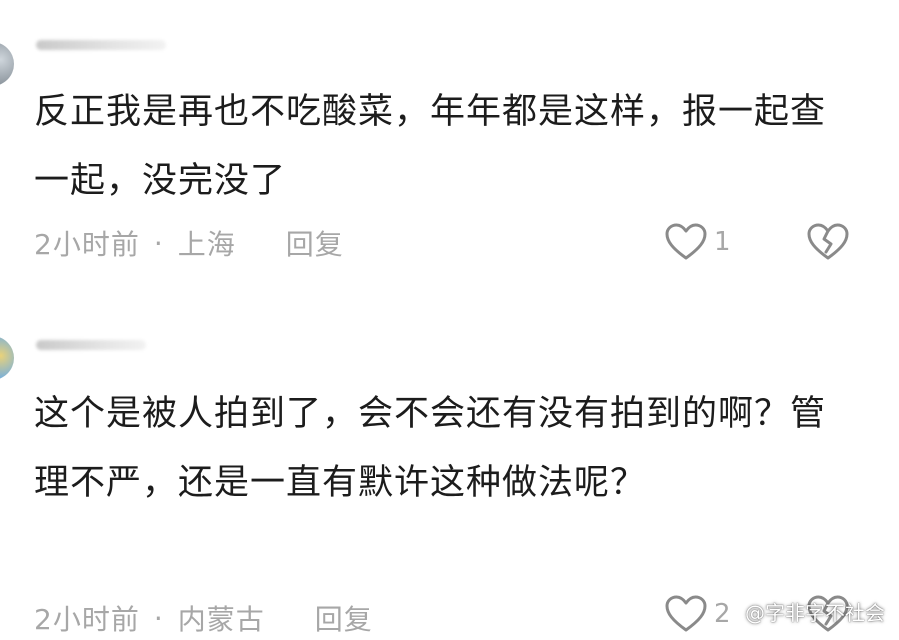 This screenshot has height=640, width=899. I want to click on dislike-button, so click(828, 242).